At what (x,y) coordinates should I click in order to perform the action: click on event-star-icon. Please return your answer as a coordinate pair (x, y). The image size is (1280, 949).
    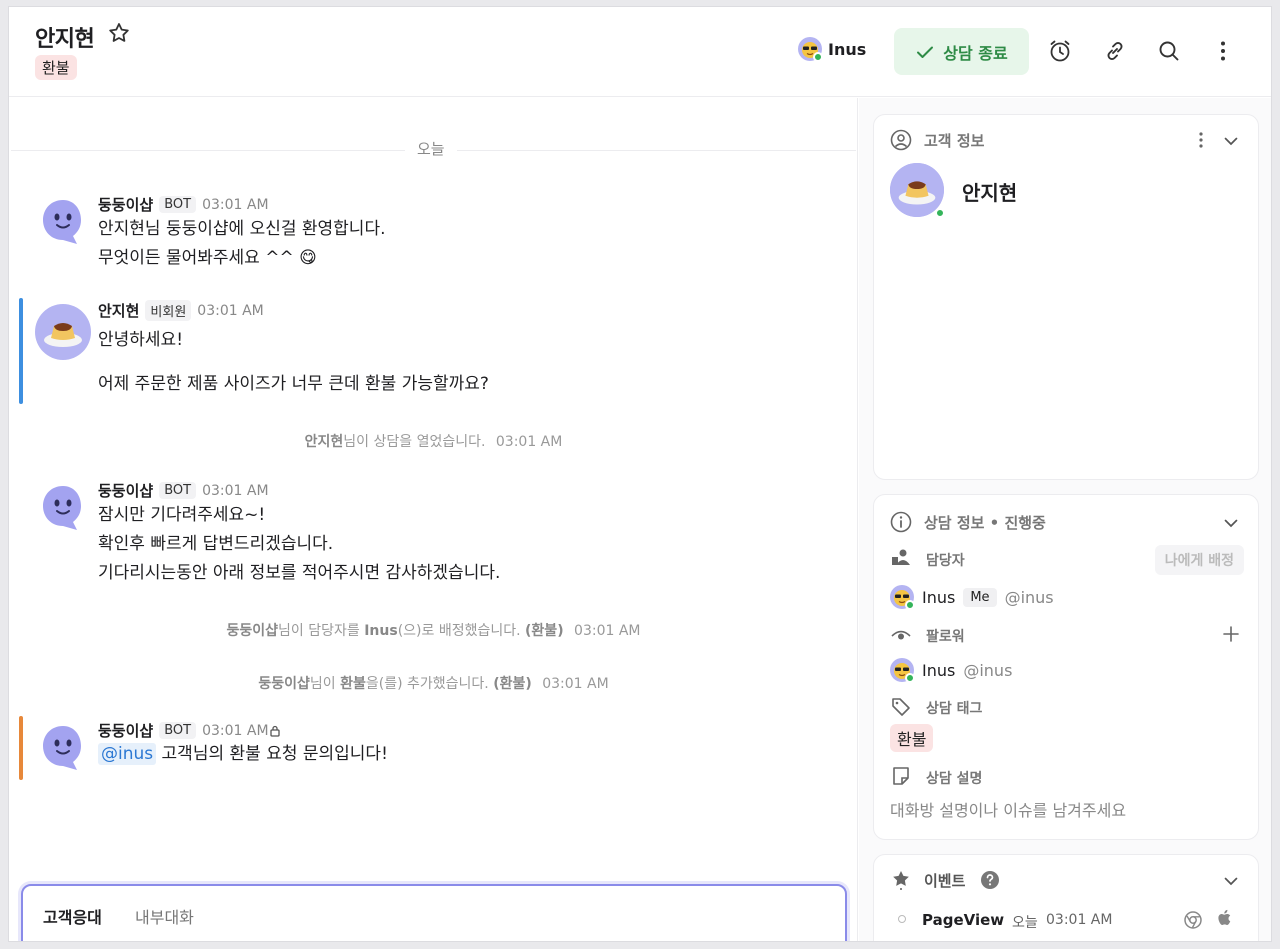
    Looking at the image, I should click on (901, 880).